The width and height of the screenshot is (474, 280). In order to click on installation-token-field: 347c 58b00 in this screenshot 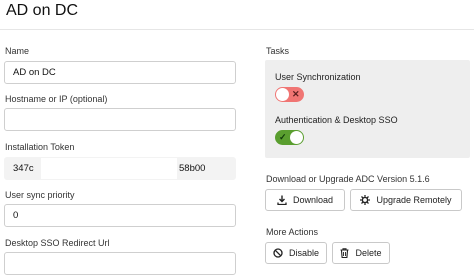, I will do `click(120, 168)`.